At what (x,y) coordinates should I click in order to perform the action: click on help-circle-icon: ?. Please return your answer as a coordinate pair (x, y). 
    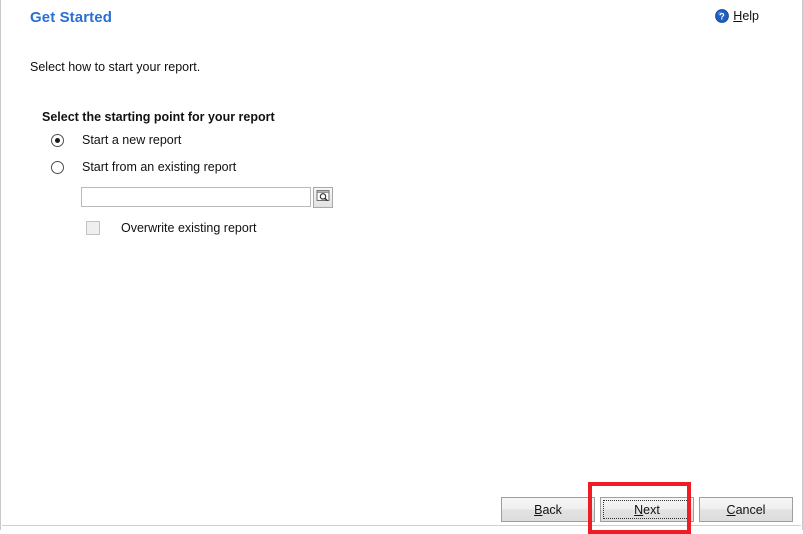
    Looking at the image, I should click on (722, 16).